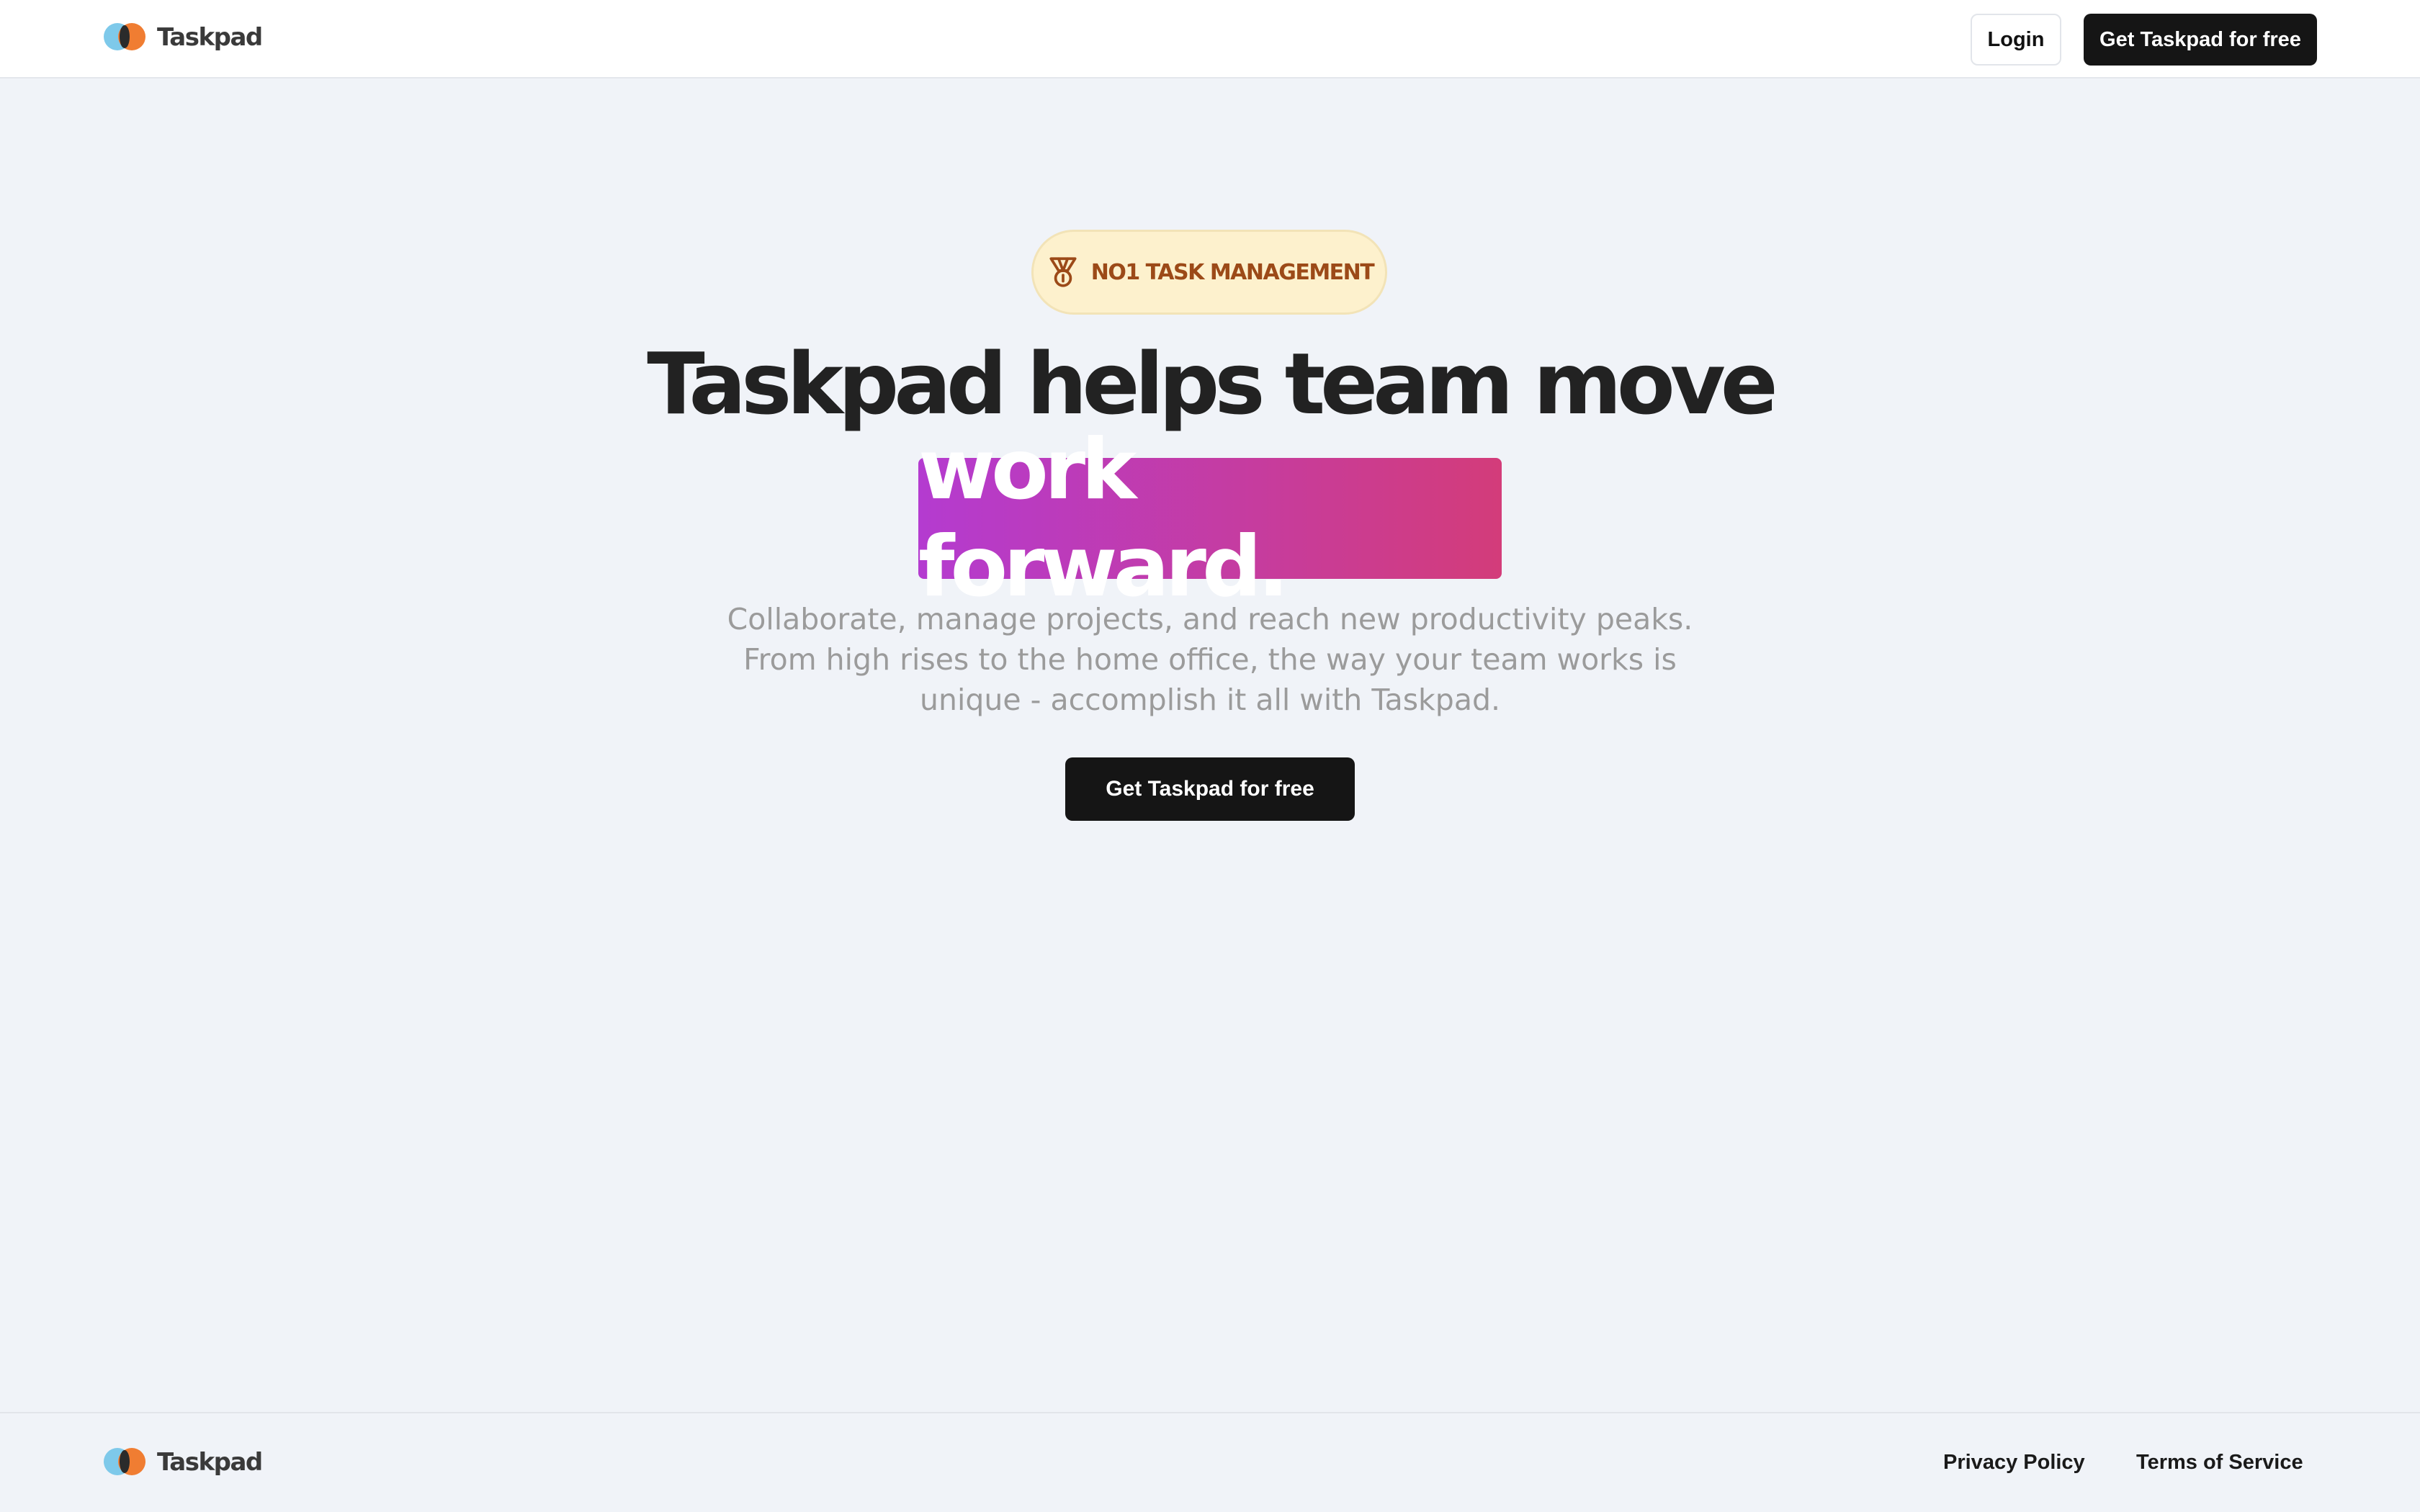 Image resolution: width=2420 pixels, height=1512 pixels. Describe the element at coordinates (210, 37) in the screenshot. I see `brand-name: Taskpad` at that location.